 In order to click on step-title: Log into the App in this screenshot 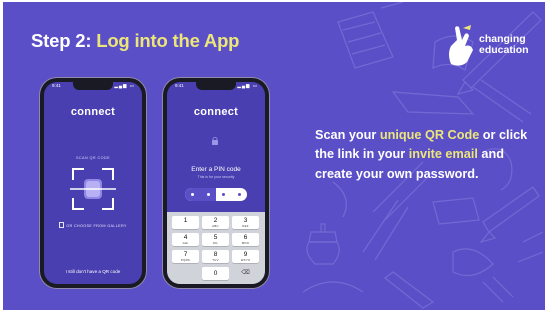, I will do `click(168, 40)`.